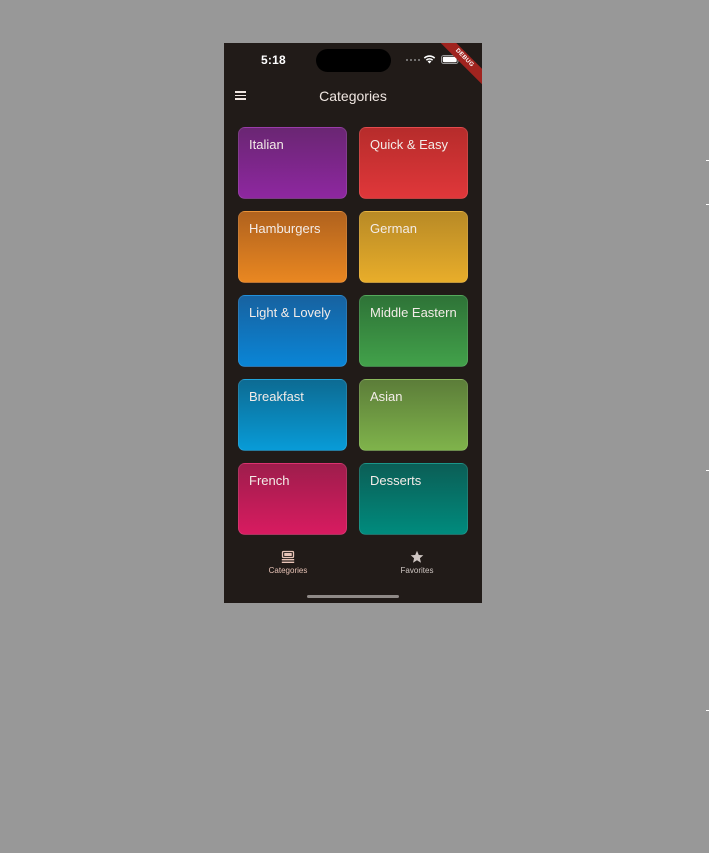  I want to click on category-label: Desserts, so click(396, 480).